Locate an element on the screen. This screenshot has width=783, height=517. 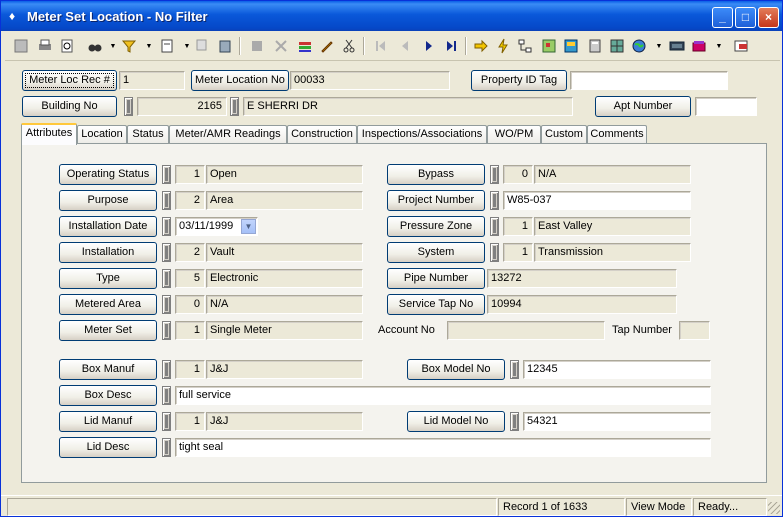
tab-wo-pm: WO/PM is located at coordinates (514, 134).